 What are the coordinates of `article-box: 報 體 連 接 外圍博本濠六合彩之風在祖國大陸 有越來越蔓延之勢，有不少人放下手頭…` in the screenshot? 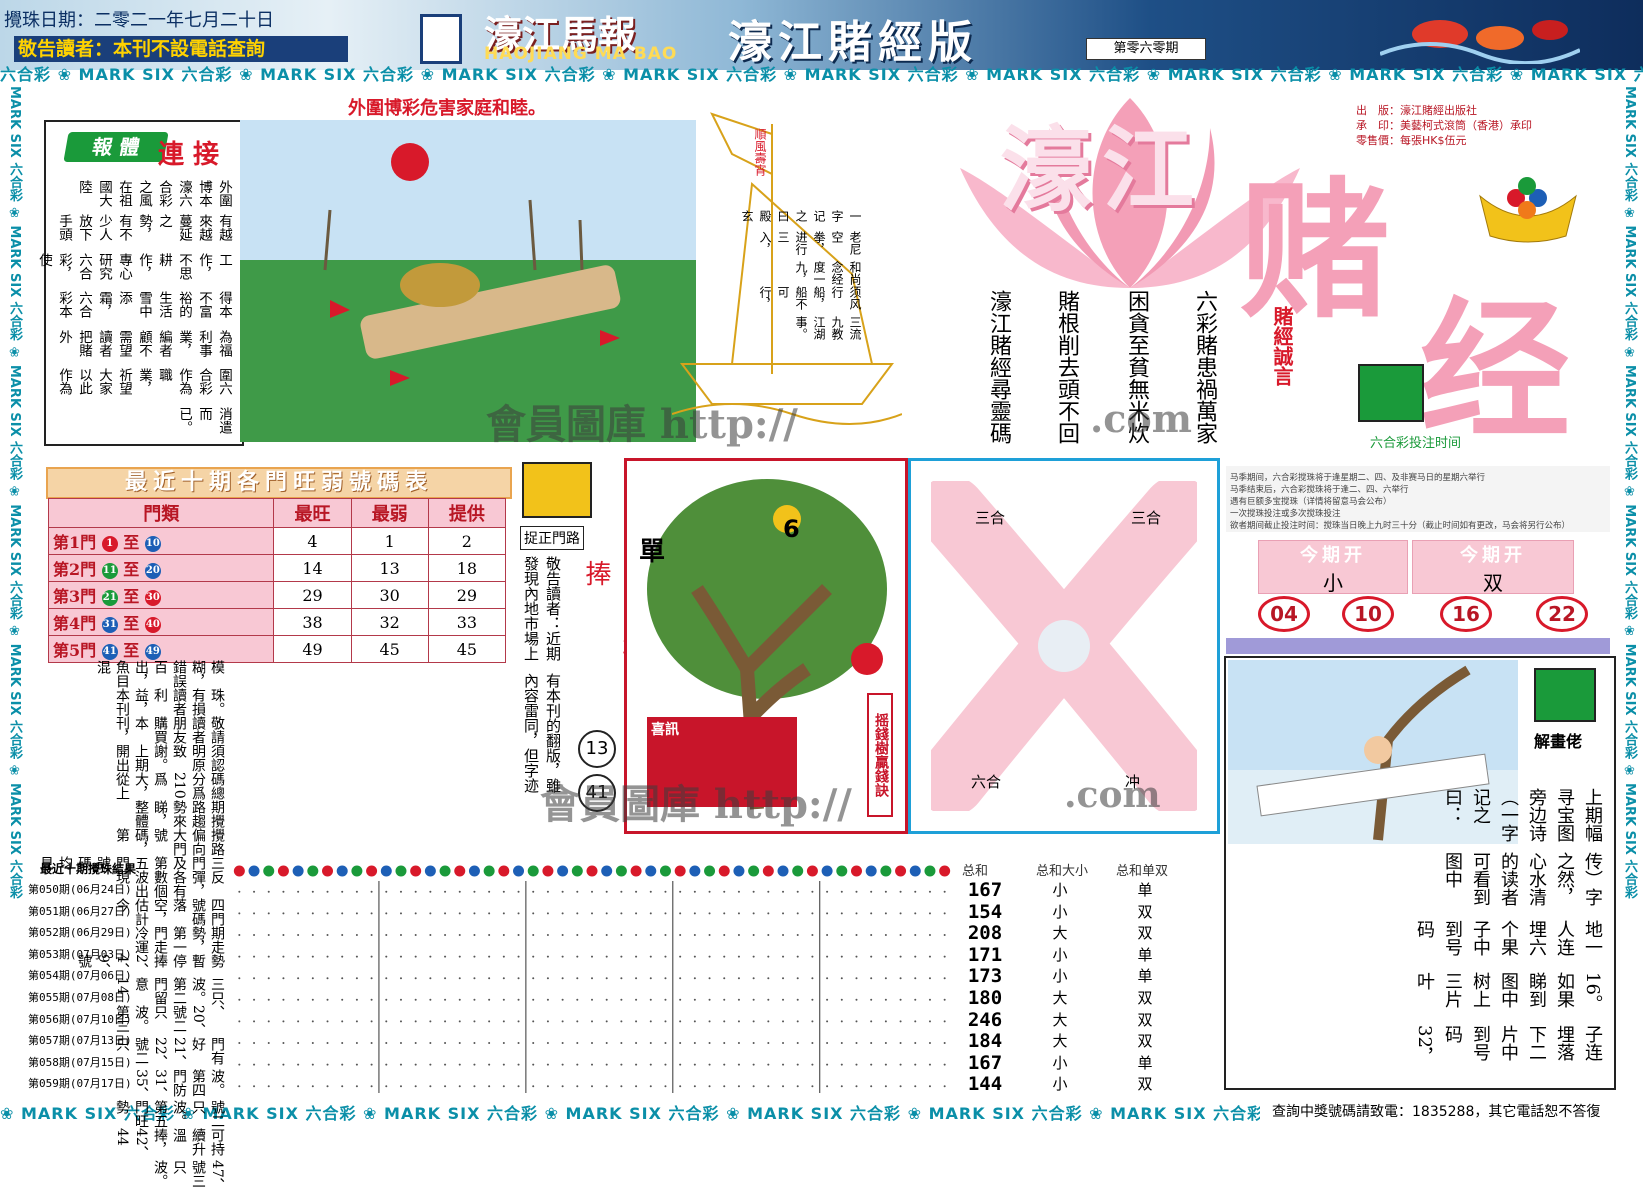 It's located at (140, 283).